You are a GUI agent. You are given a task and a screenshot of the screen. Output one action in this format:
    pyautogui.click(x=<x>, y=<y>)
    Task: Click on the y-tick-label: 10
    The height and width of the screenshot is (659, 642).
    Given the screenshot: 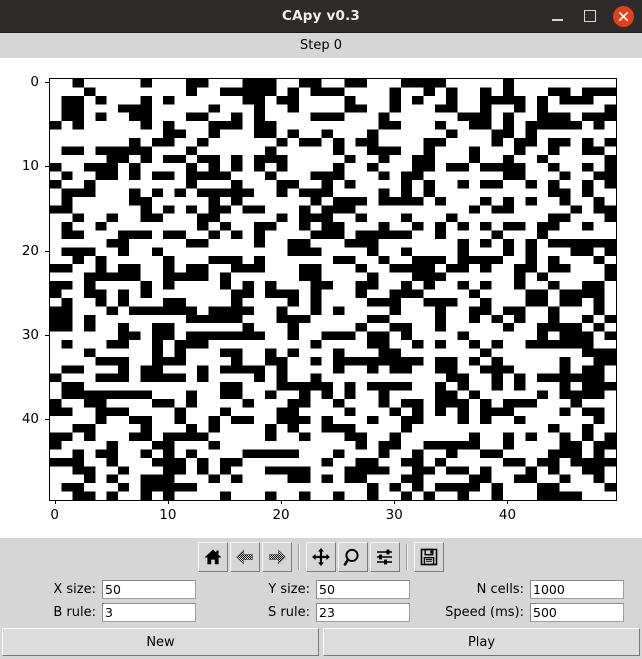 What is the action you would take?
    pyautogui.click(x=30, y=166)
    